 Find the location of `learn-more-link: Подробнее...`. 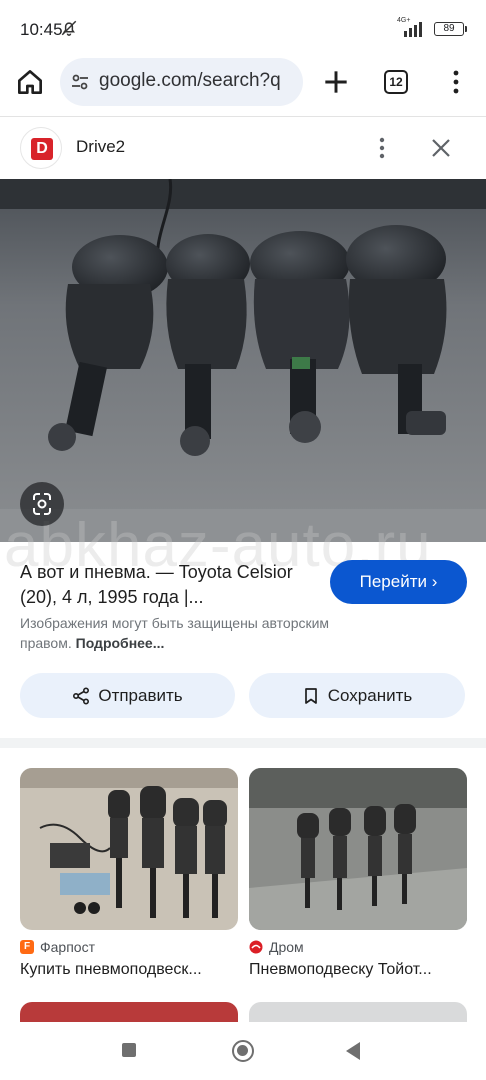

learn-more-link: Подробнее... is located at coordinates (120, 643).